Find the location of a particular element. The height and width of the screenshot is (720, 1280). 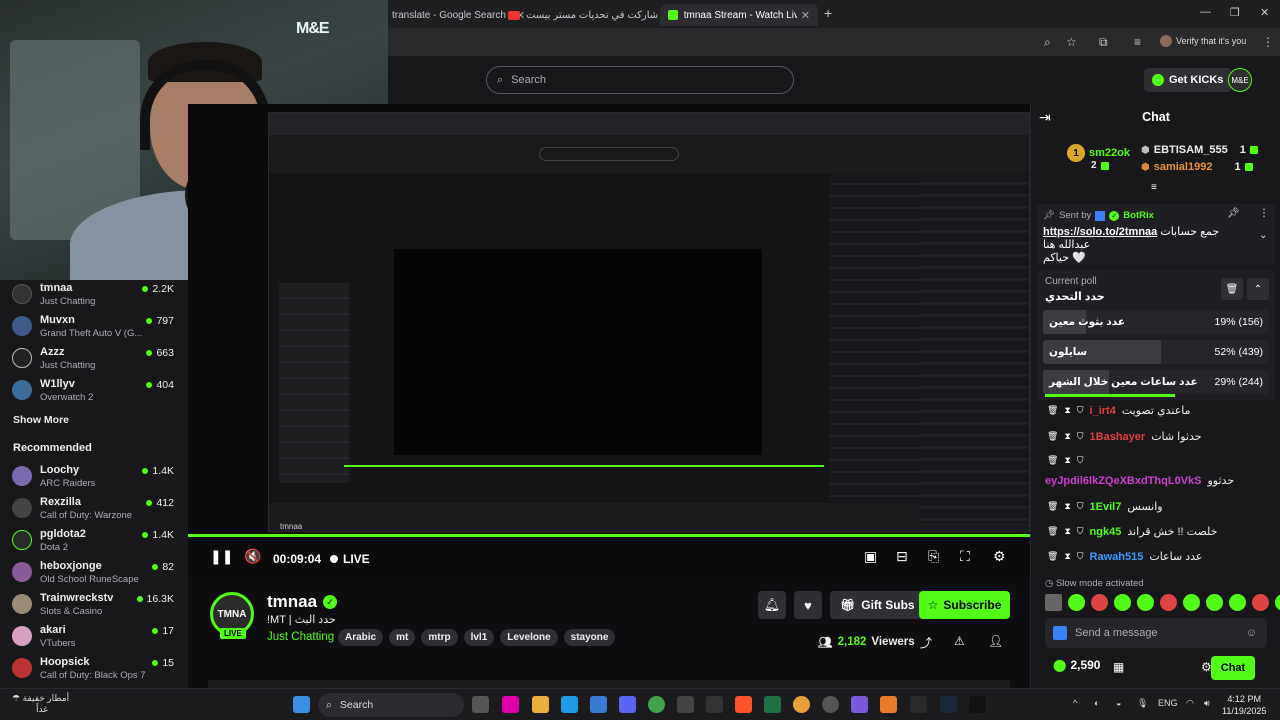

mic-icon: 🎙︎ is located at coordinates (1142, 703).